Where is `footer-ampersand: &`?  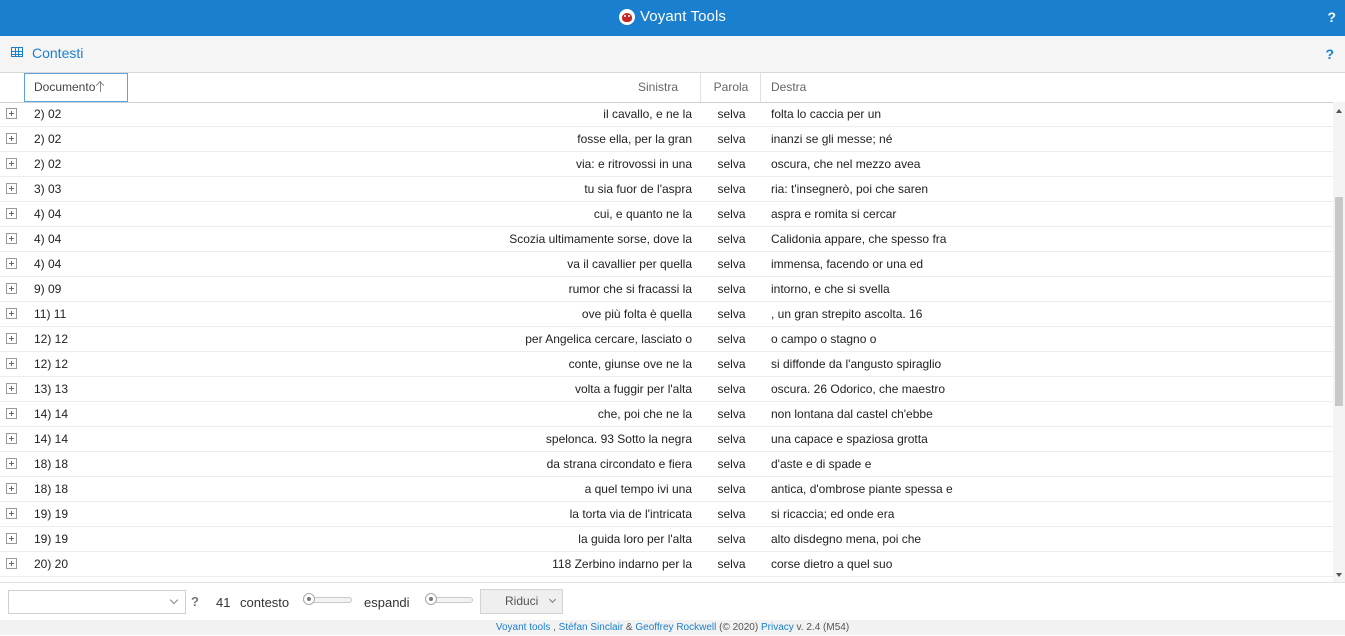 footer-ampersand: & is located at coordinates (629, 627).